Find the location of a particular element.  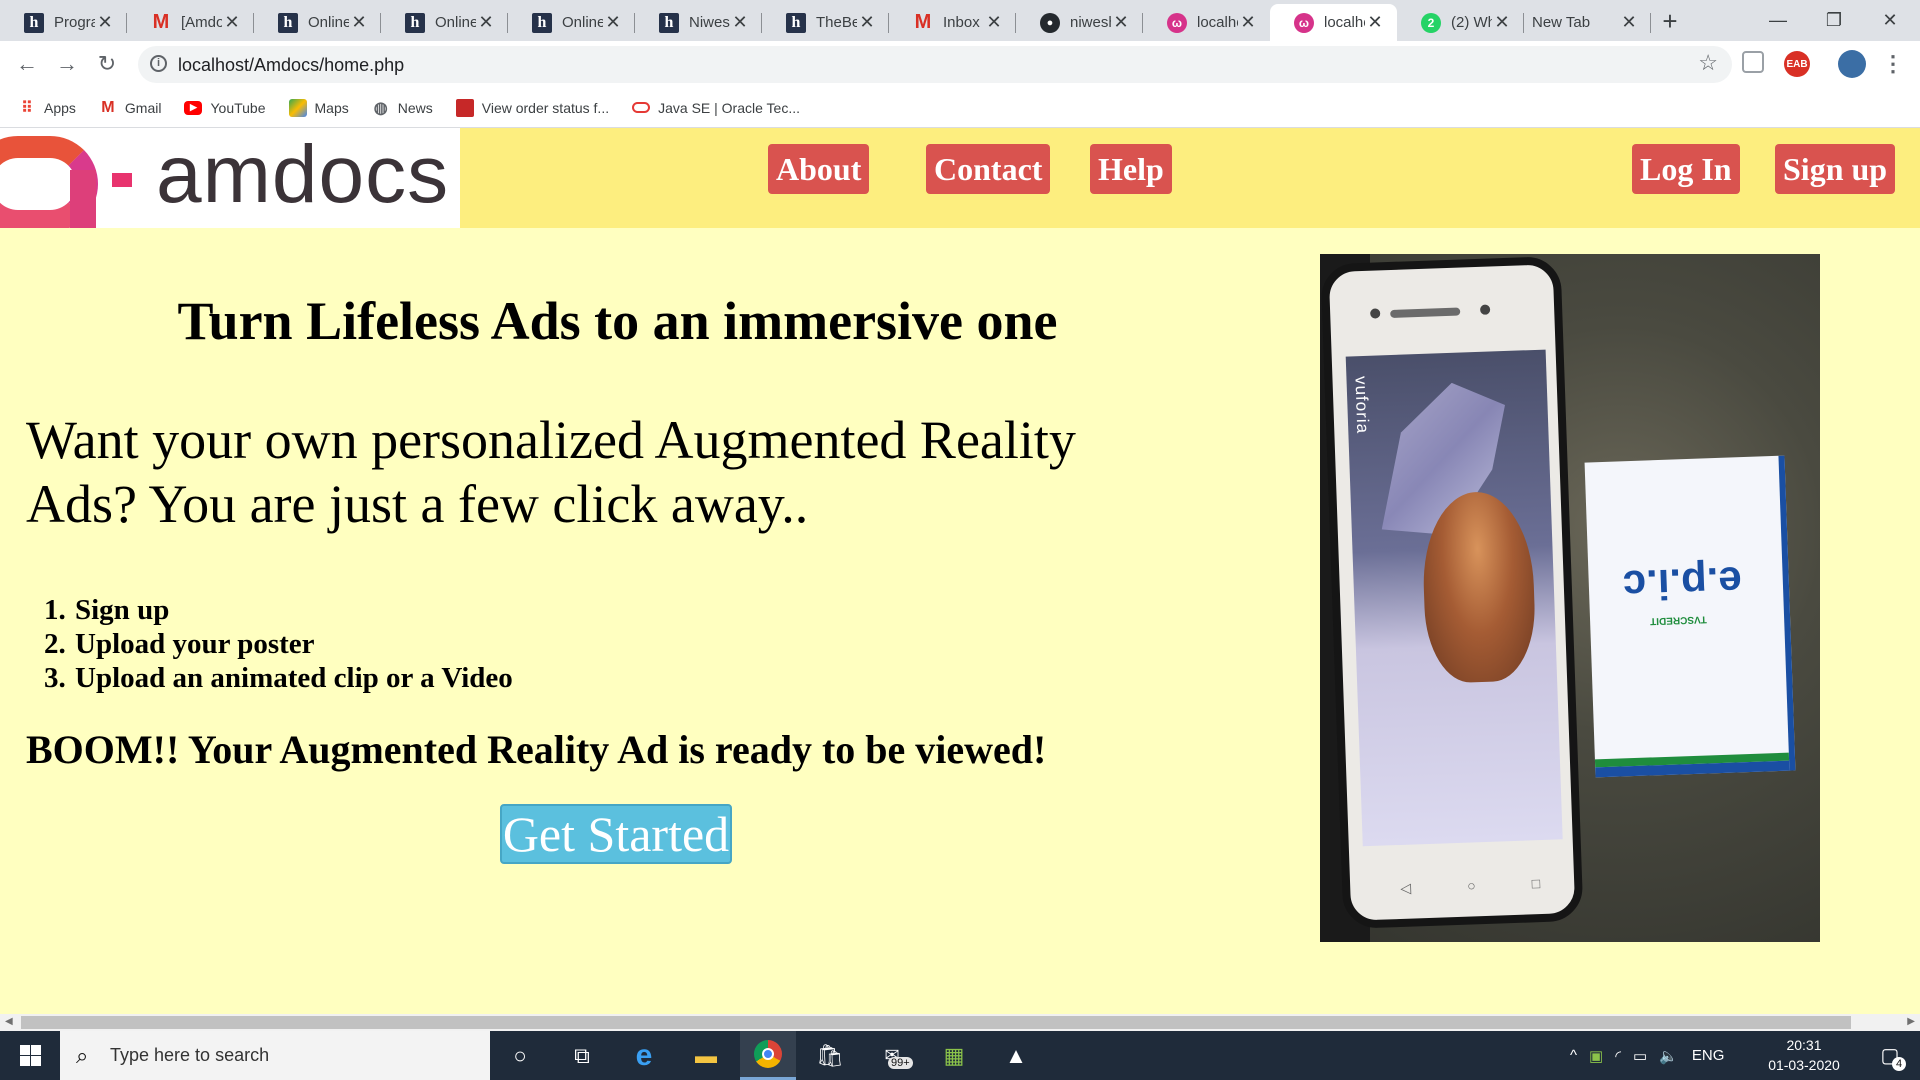

tab-title: New Tab is located at coordinates (1561, 22).